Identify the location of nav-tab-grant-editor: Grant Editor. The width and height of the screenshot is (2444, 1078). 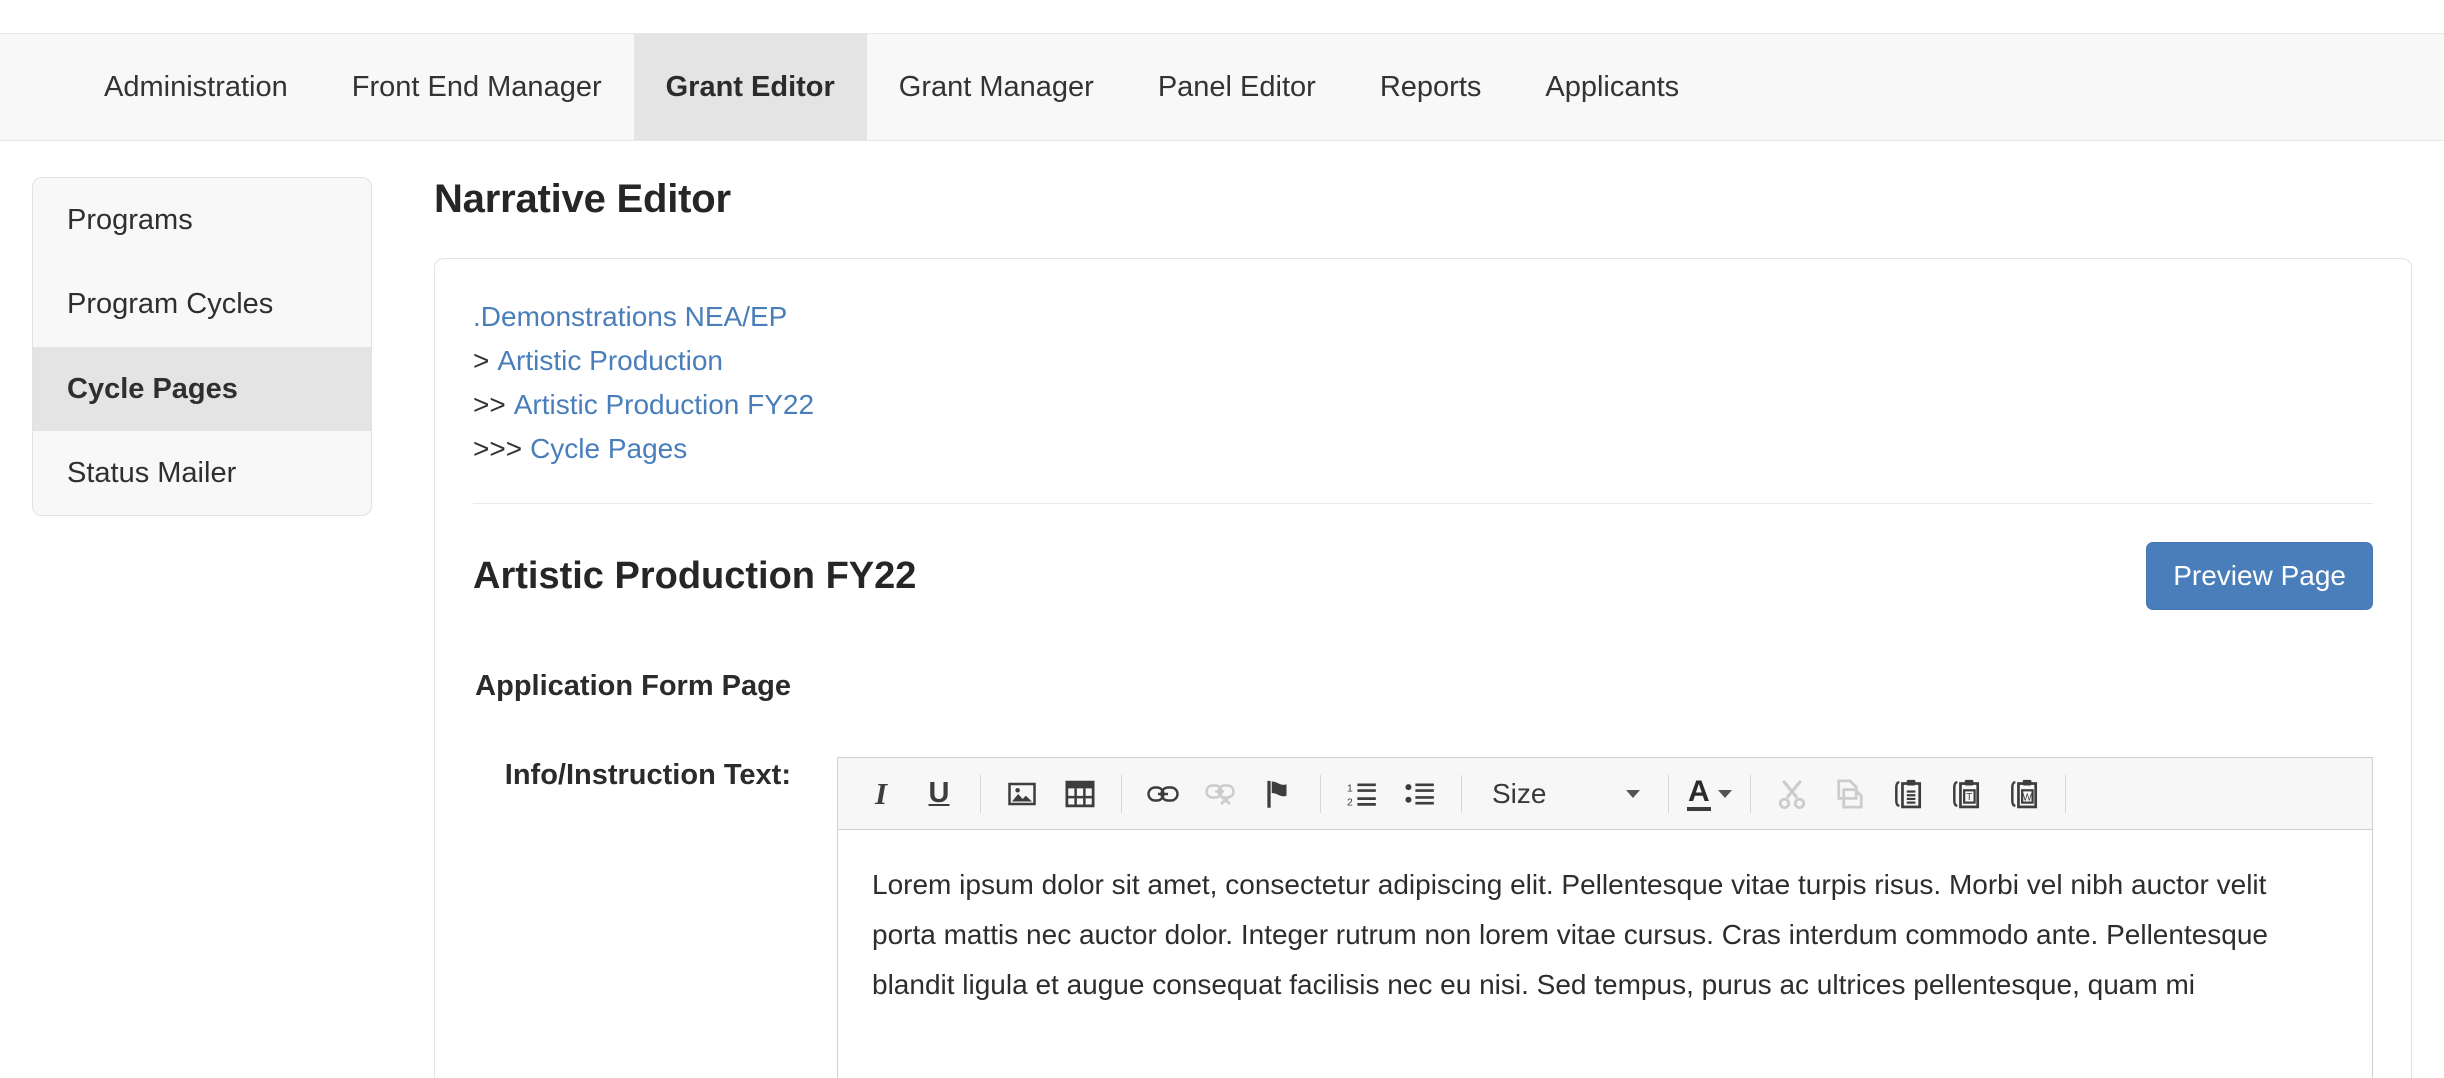
(750, 87).